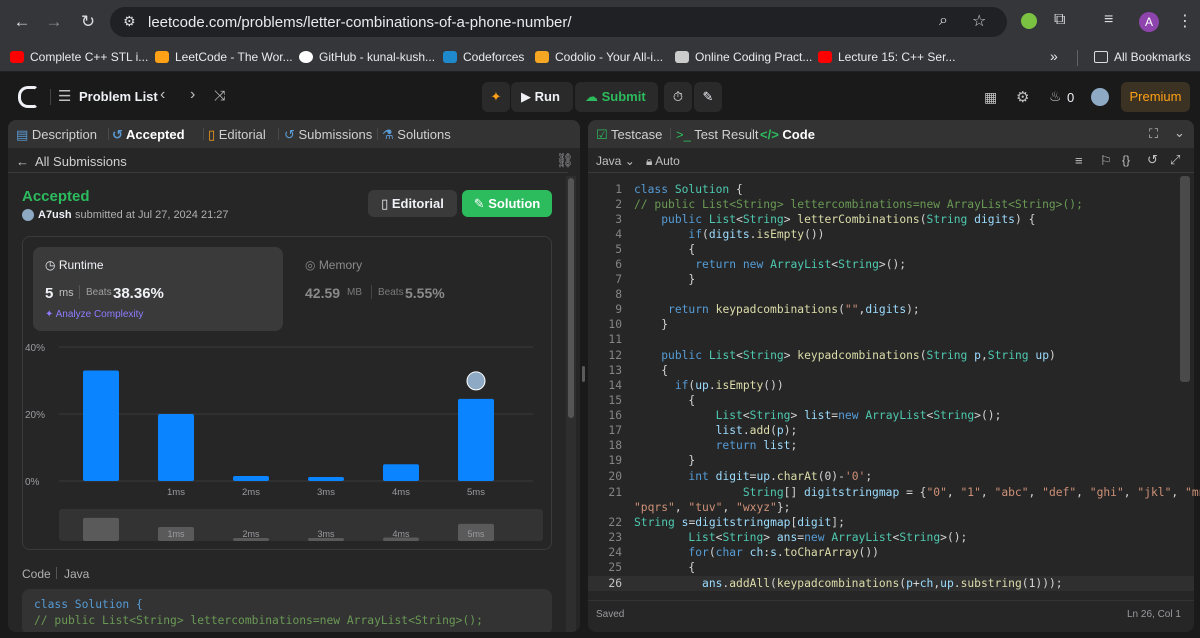  Describe the element at coordinates (618, 234) in the screenshot. I see `line-number: 4` at that location.